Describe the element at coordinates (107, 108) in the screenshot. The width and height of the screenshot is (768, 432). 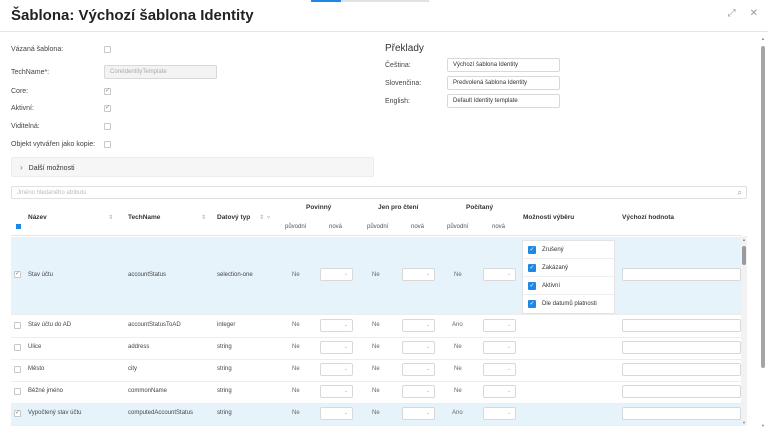
I see `active-checkbox: ✓` at that location.